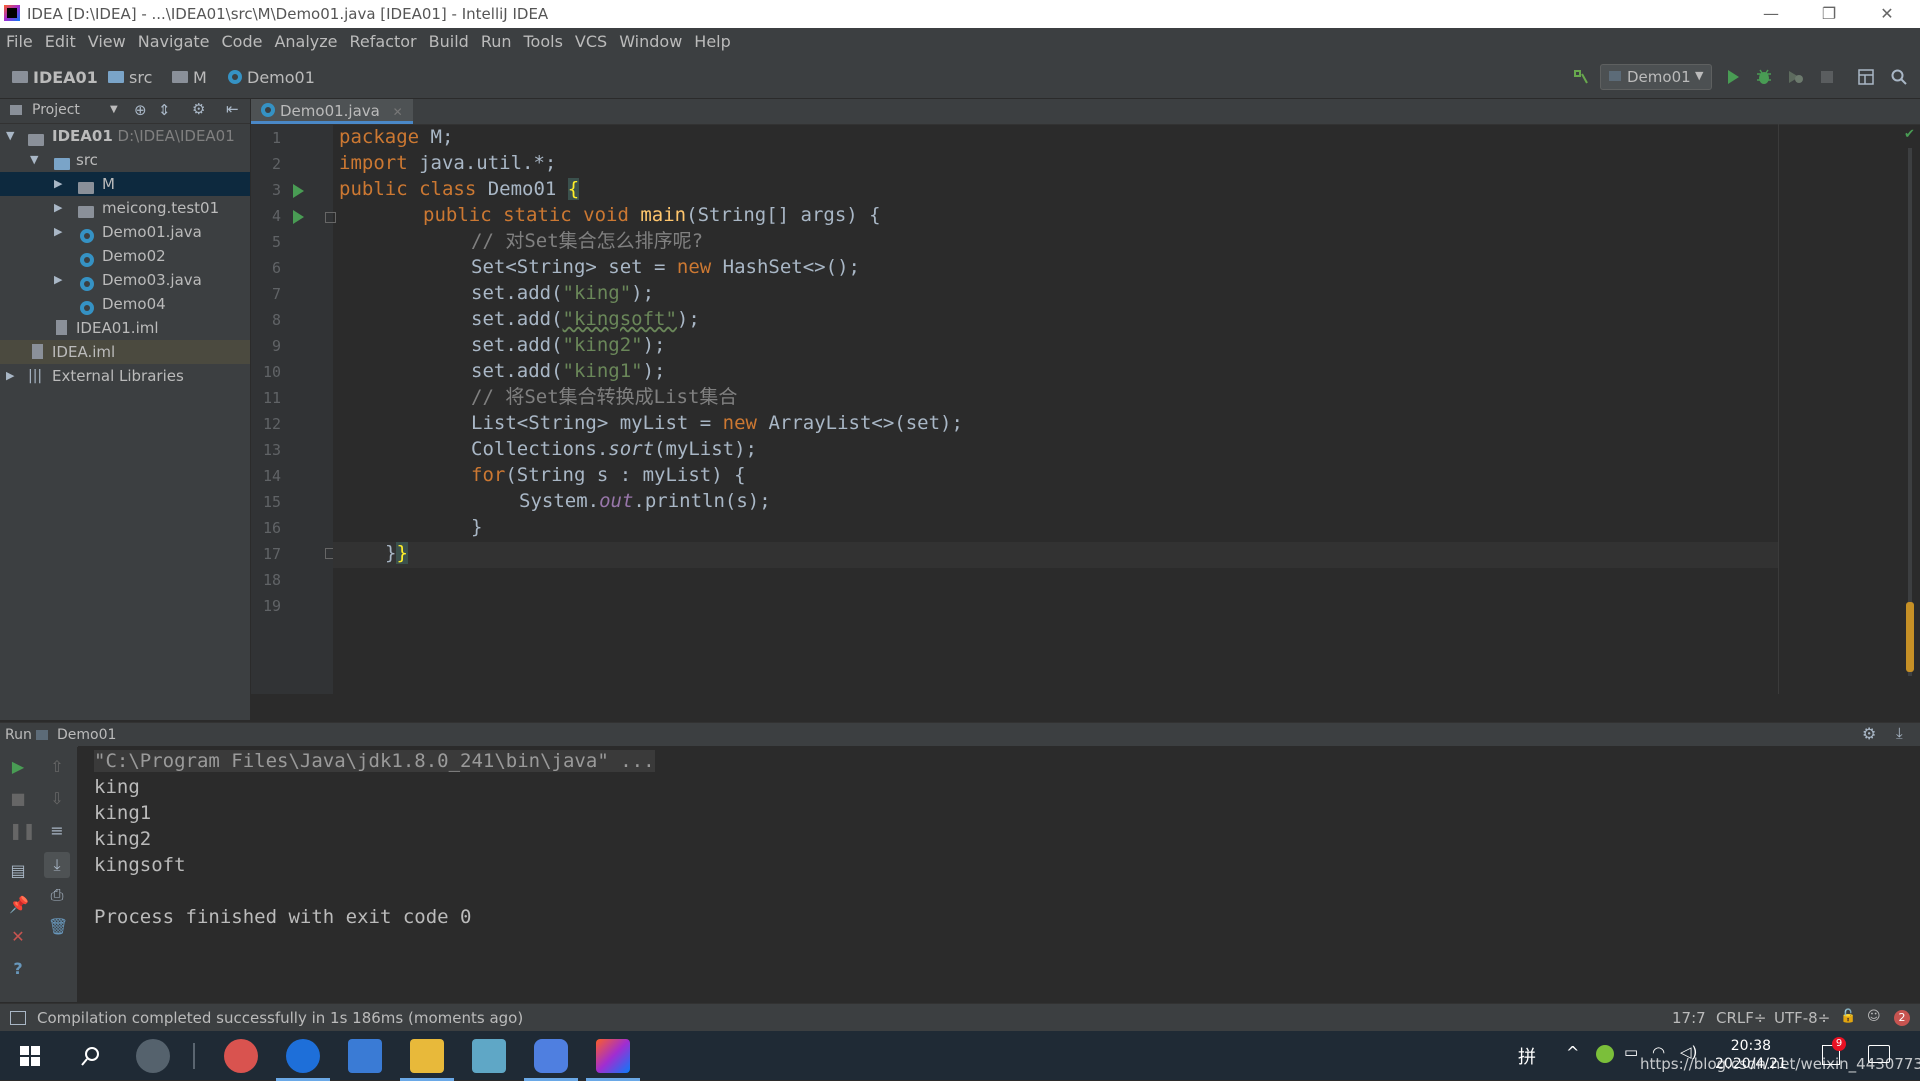  I want to click on breadcrumb-src: src, so click(130, 77).